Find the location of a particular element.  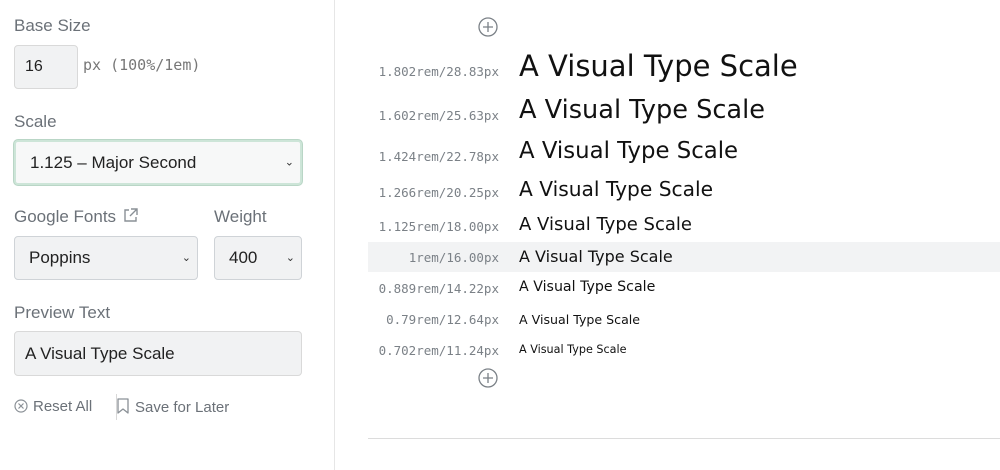

scale-row: 1.602rem/25.63px A Visual Type Scale is located at coordinates (684, 112).